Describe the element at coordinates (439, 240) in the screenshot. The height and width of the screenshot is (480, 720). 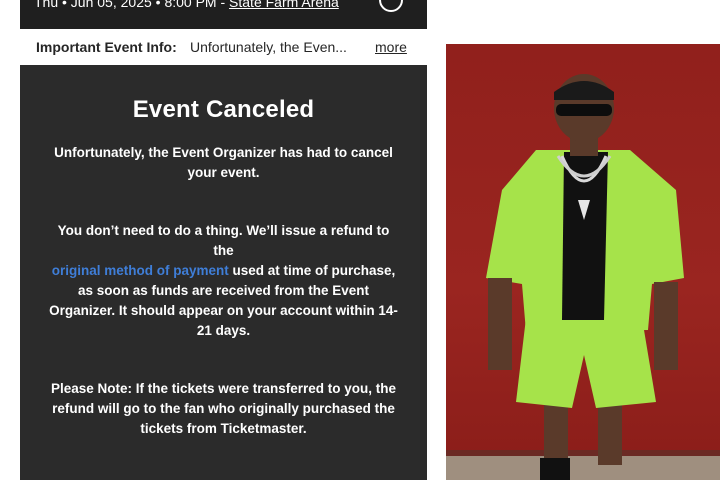
I see `divider` at that location.